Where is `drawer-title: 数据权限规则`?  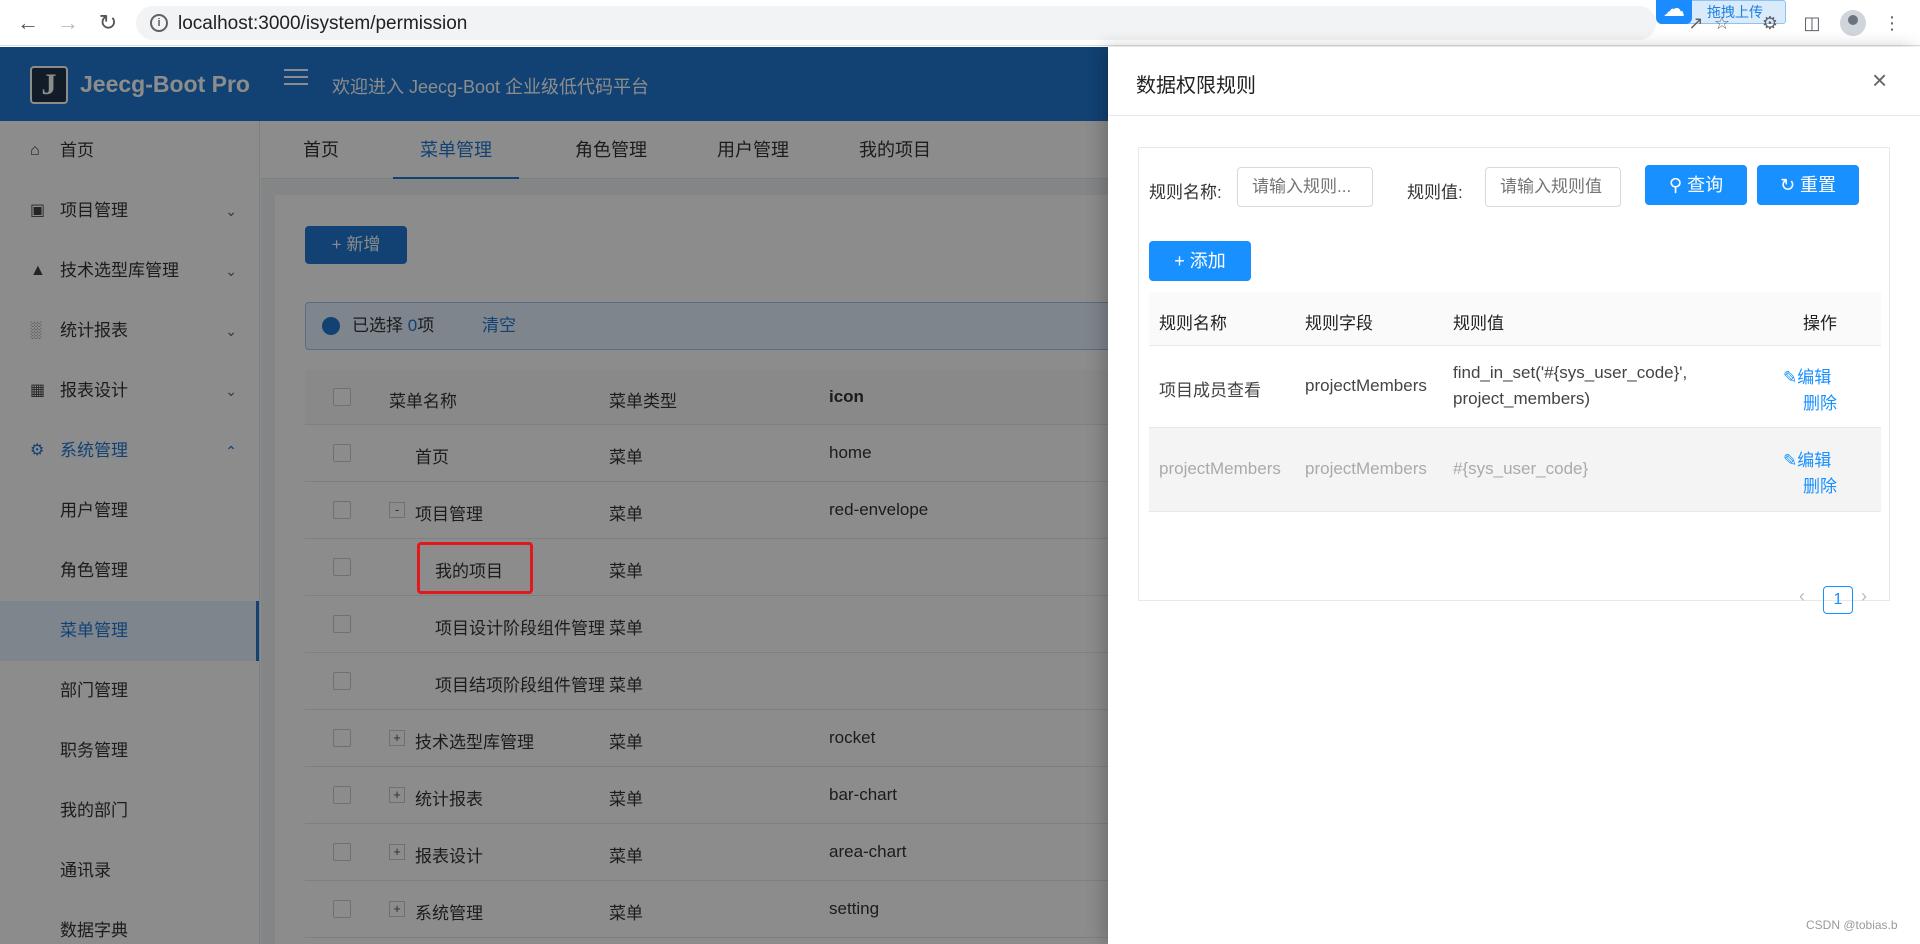
drawer-title: 数据权限规则 is located at coordinates (1196, 86).